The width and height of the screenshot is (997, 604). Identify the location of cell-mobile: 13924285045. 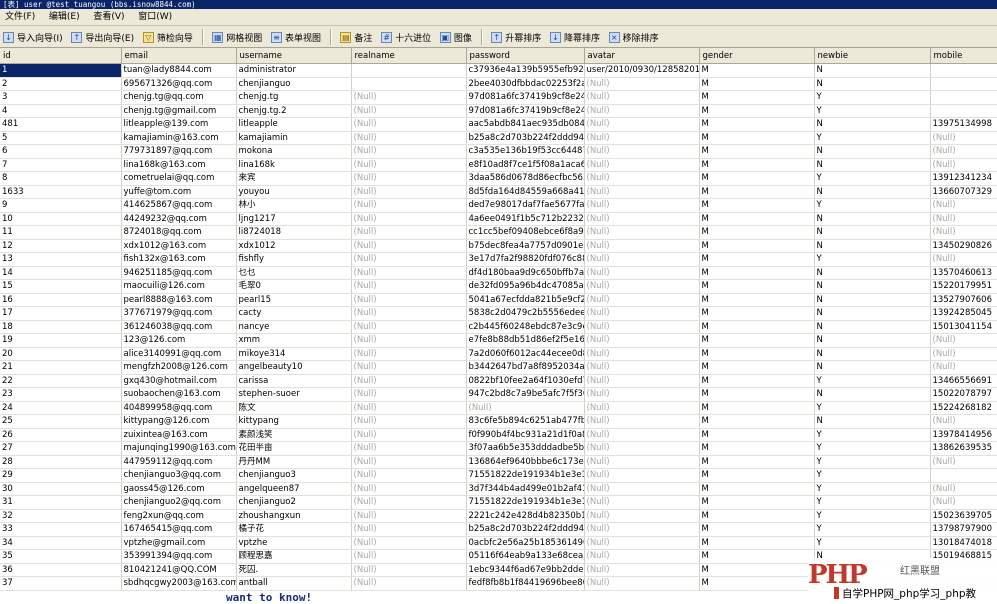
(963, 313).